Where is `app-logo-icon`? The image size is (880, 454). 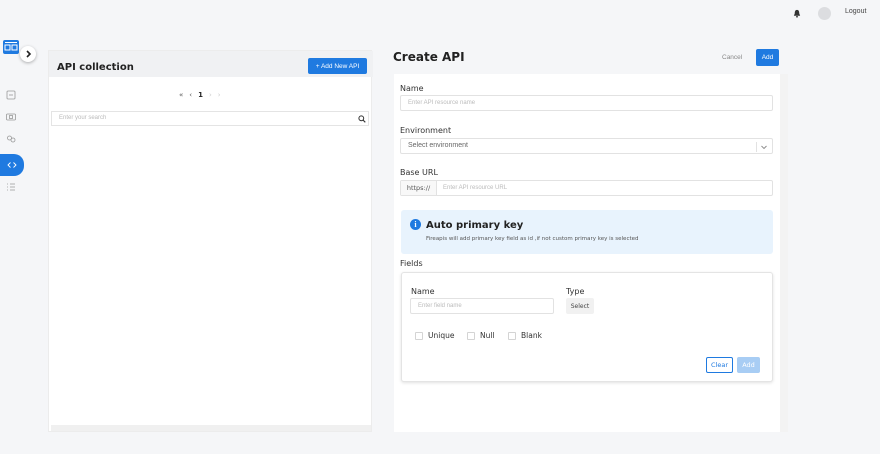 app-logo-icon is located at coordinates (11, 47).